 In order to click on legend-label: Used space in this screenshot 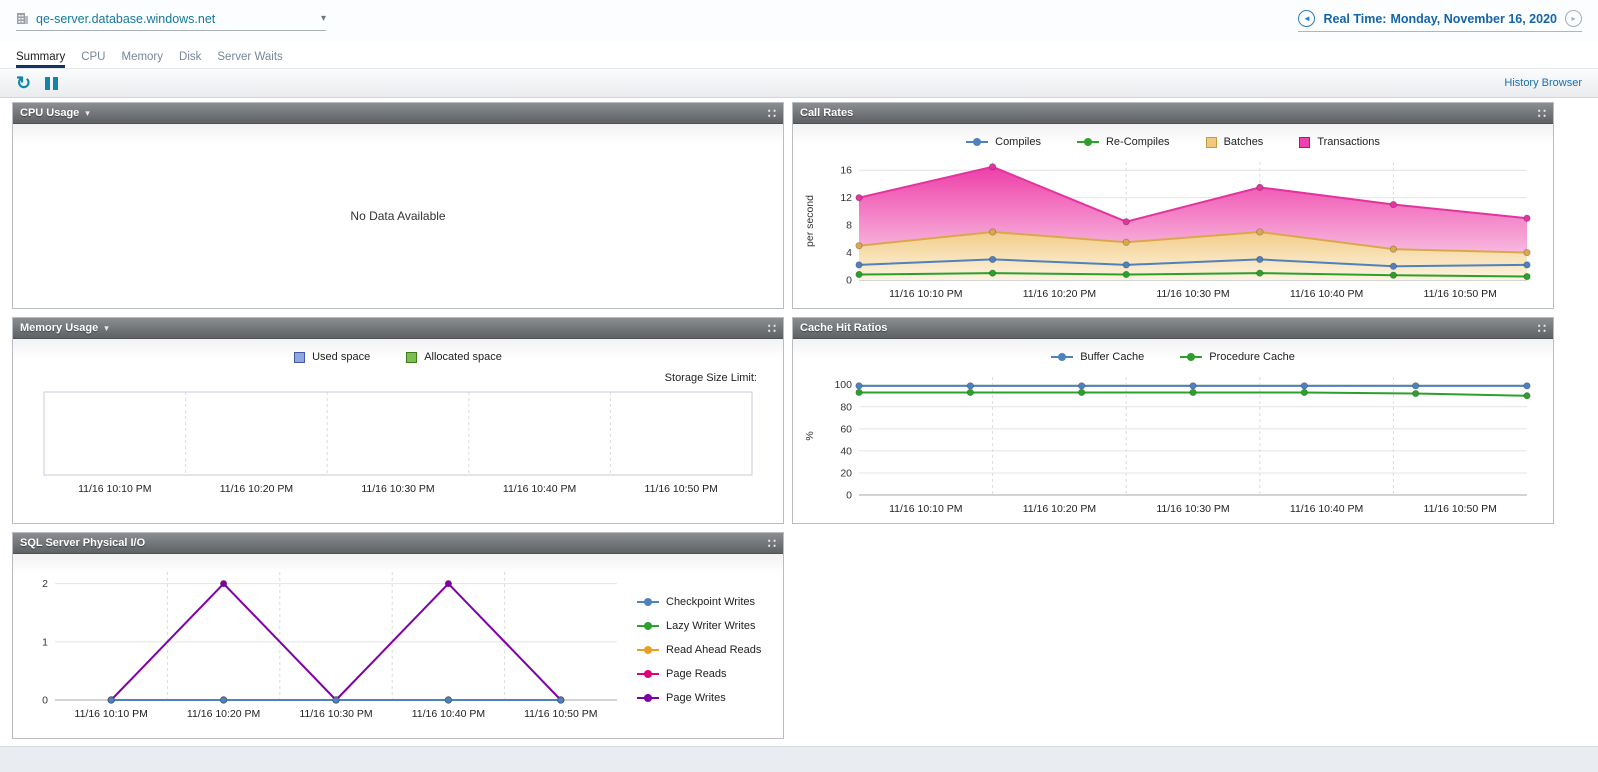, I will do `click(341, 357)`.